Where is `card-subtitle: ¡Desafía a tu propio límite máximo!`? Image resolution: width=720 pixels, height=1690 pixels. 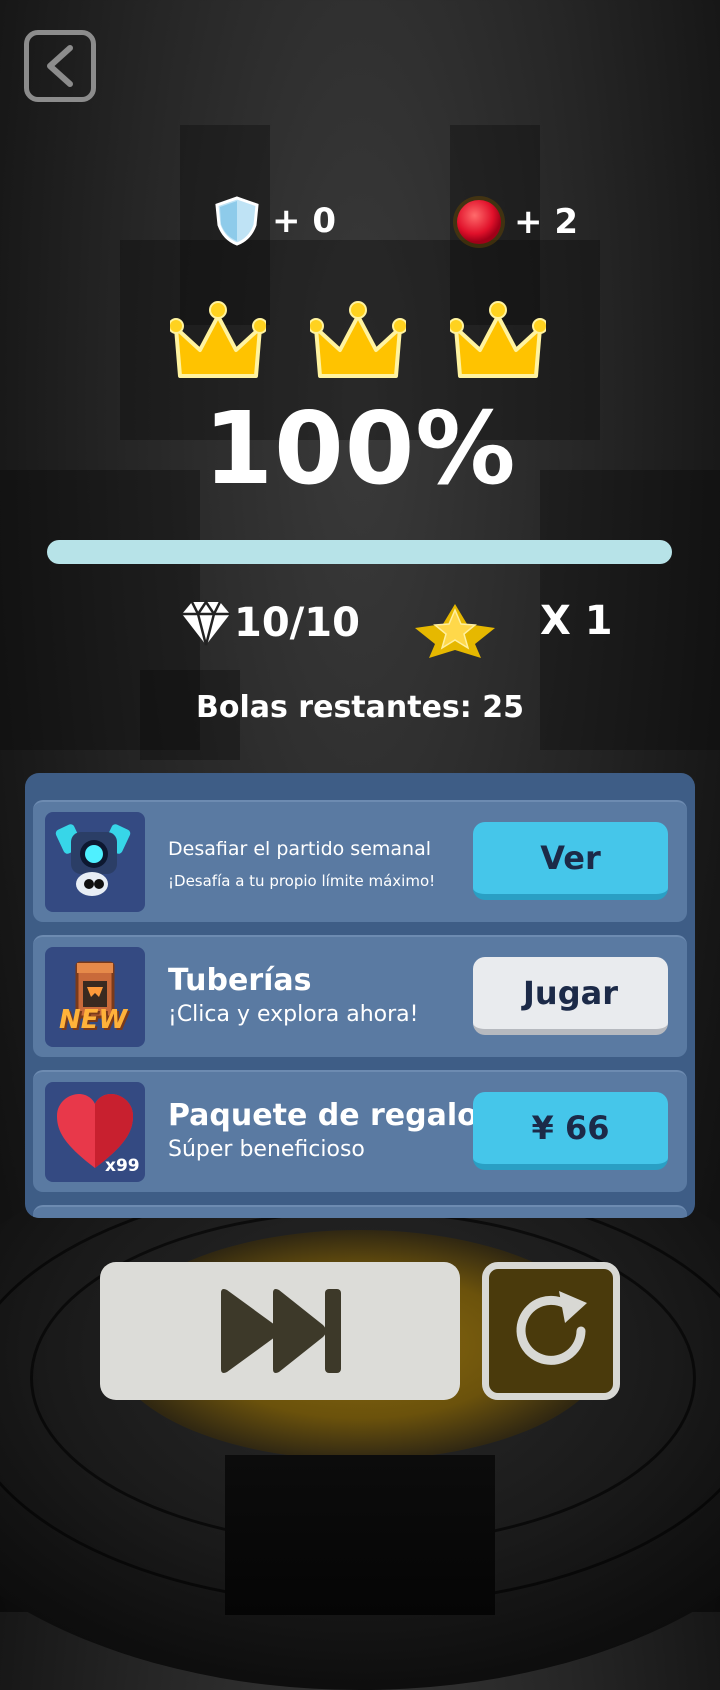 card-subtitle: ¡Desafía a tu propio límite máximo! is located at coordinates (302, 881).